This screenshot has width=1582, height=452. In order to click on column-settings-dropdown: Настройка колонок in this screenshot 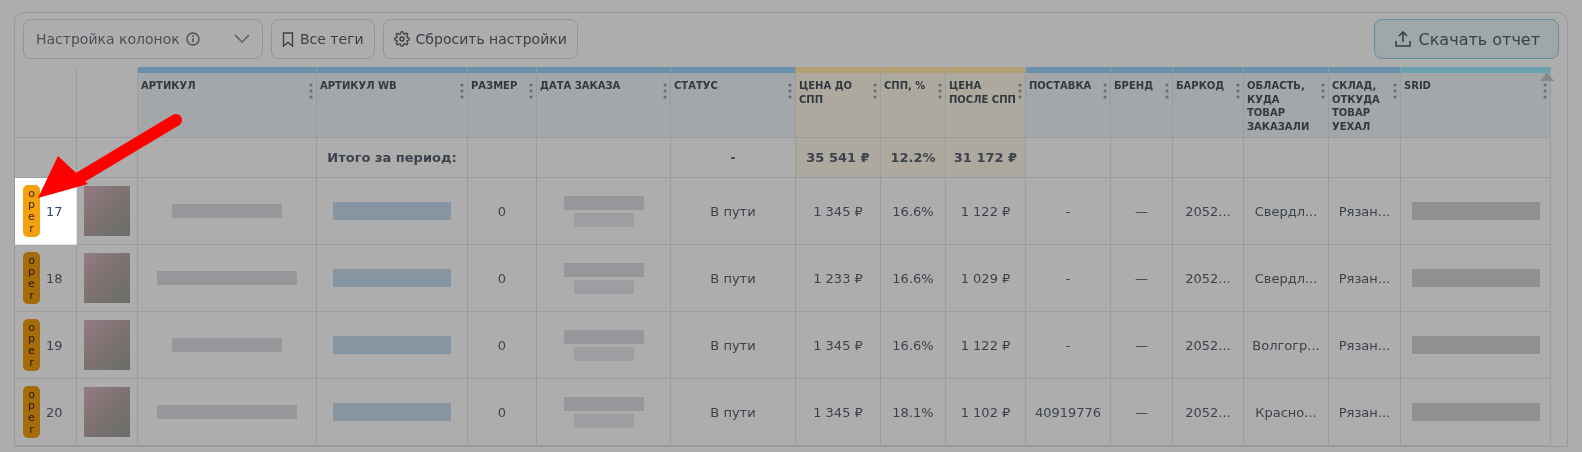, I will do `click(143, 39)`.